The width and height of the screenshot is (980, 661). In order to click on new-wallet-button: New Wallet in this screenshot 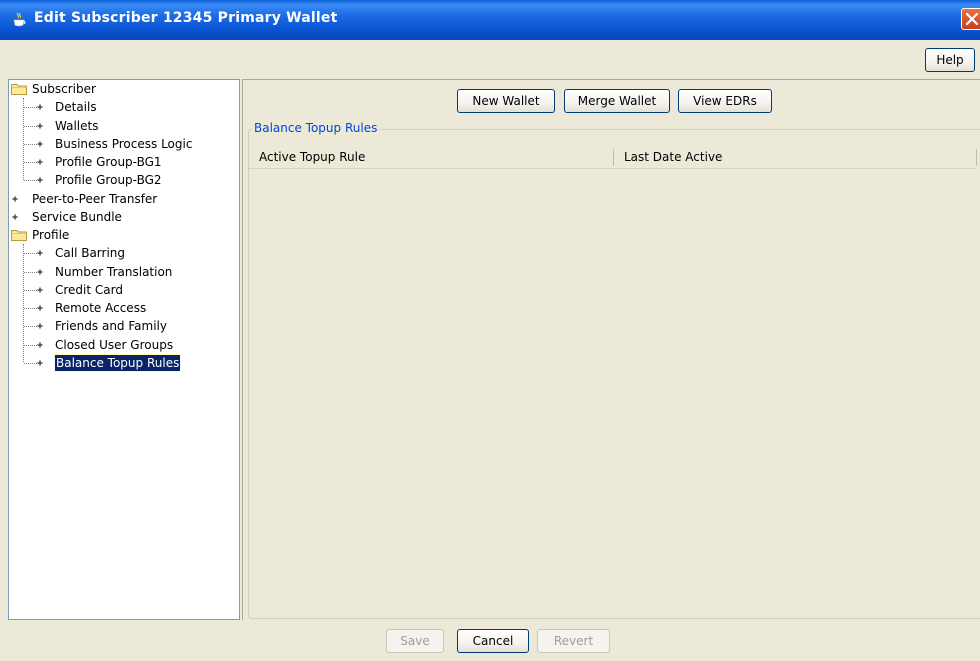, I will do `click(506, 101)`.